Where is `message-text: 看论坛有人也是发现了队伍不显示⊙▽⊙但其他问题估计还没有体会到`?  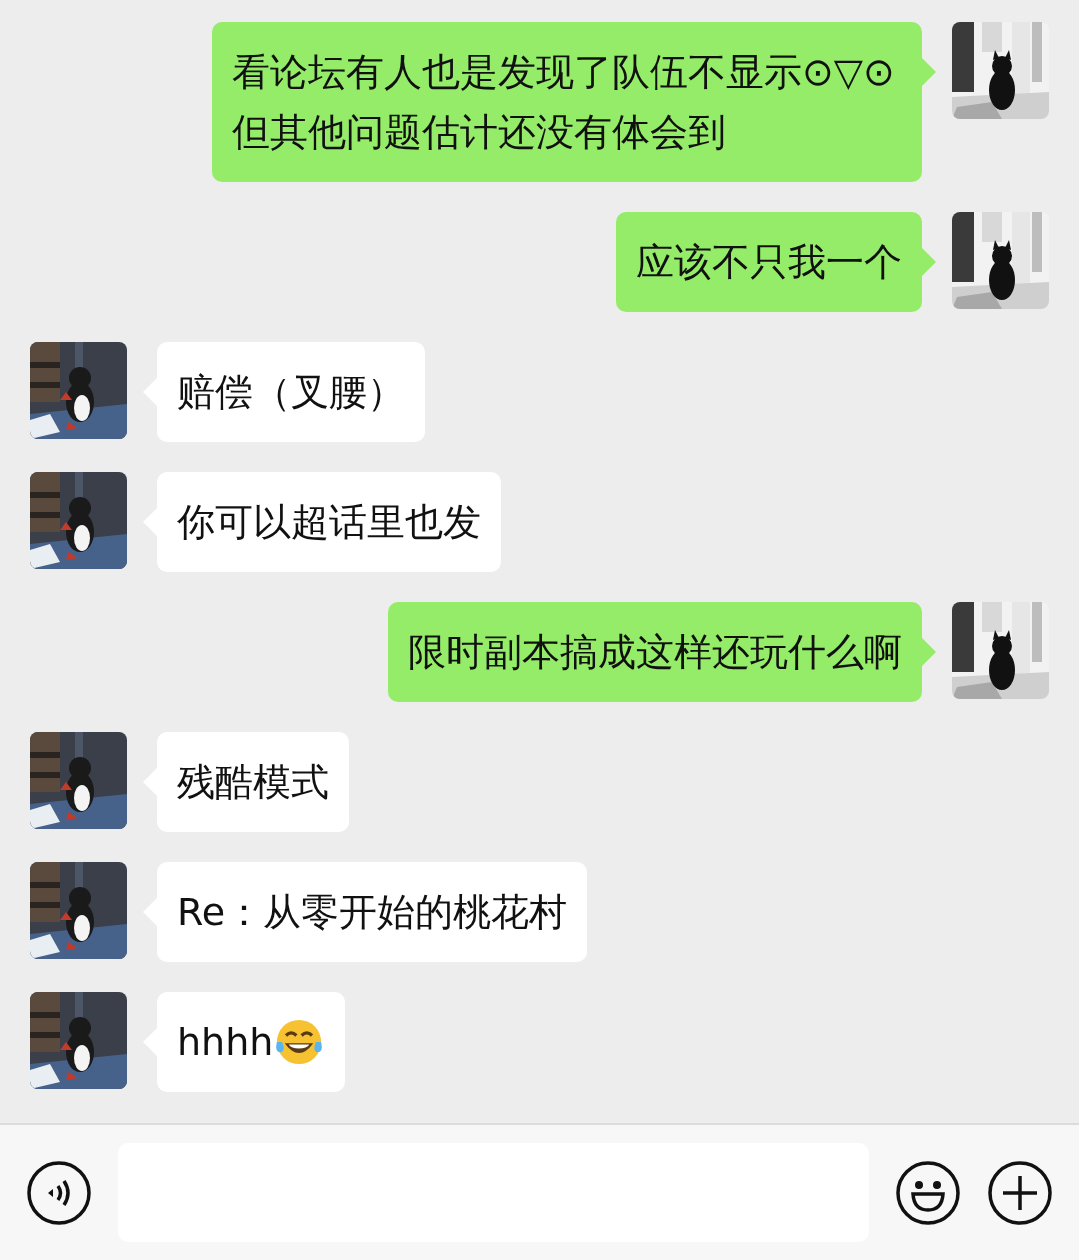 message-text: 看论坛有人也是发现了队伍不显示⊙▽⊙但其他问题估计还没有体会到 is located at coordinates (564, 102).